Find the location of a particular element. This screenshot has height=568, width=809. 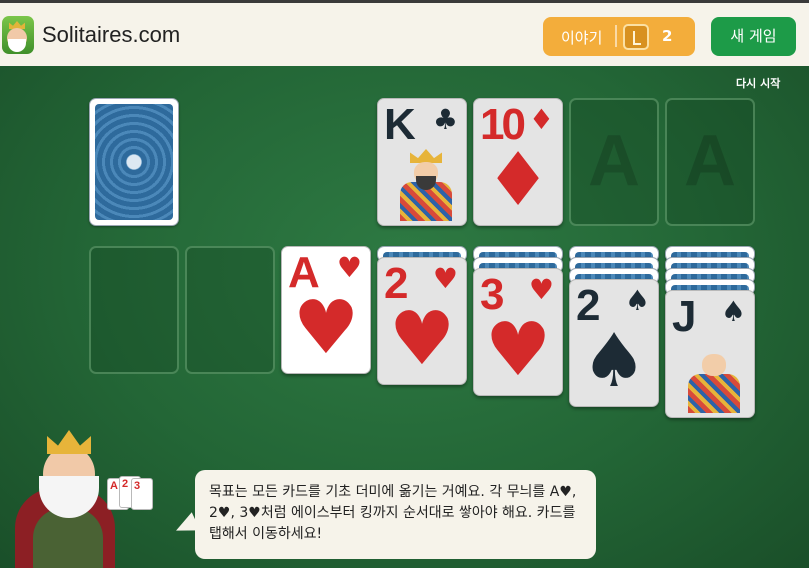

top-bar: Solitaires.com 이야기 2 새 게임 is located at coordinates (404, 33).